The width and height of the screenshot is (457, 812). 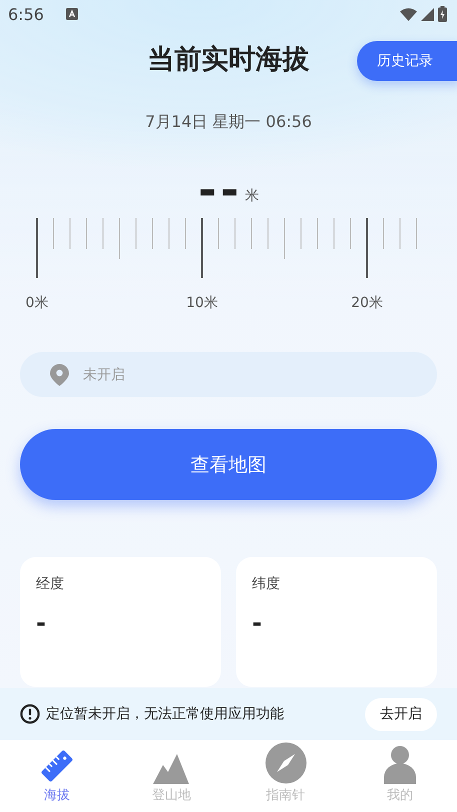 I want to click on altitude-unit: 米, so click(x=251, y=196).